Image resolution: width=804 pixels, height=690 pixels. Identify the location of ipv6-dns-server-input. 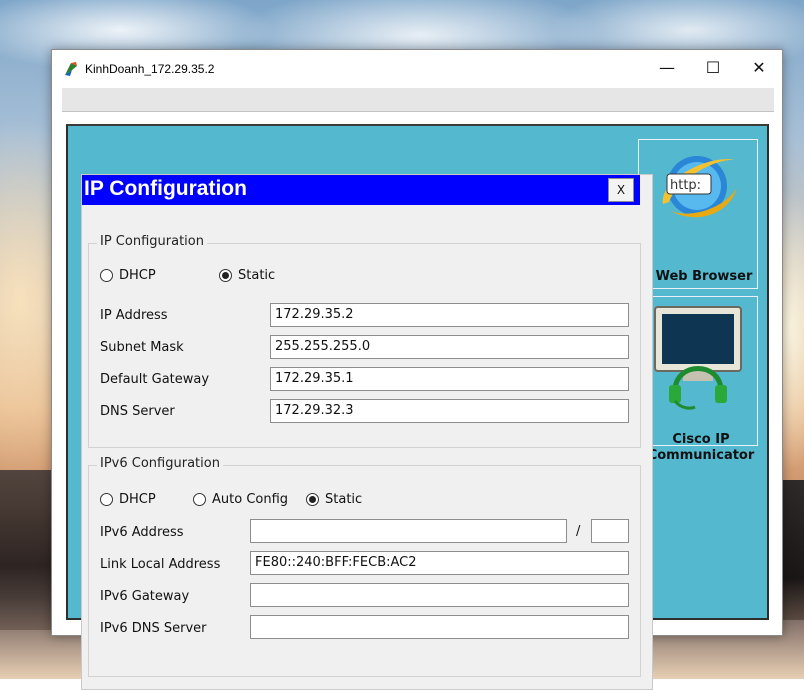
(439, 627).